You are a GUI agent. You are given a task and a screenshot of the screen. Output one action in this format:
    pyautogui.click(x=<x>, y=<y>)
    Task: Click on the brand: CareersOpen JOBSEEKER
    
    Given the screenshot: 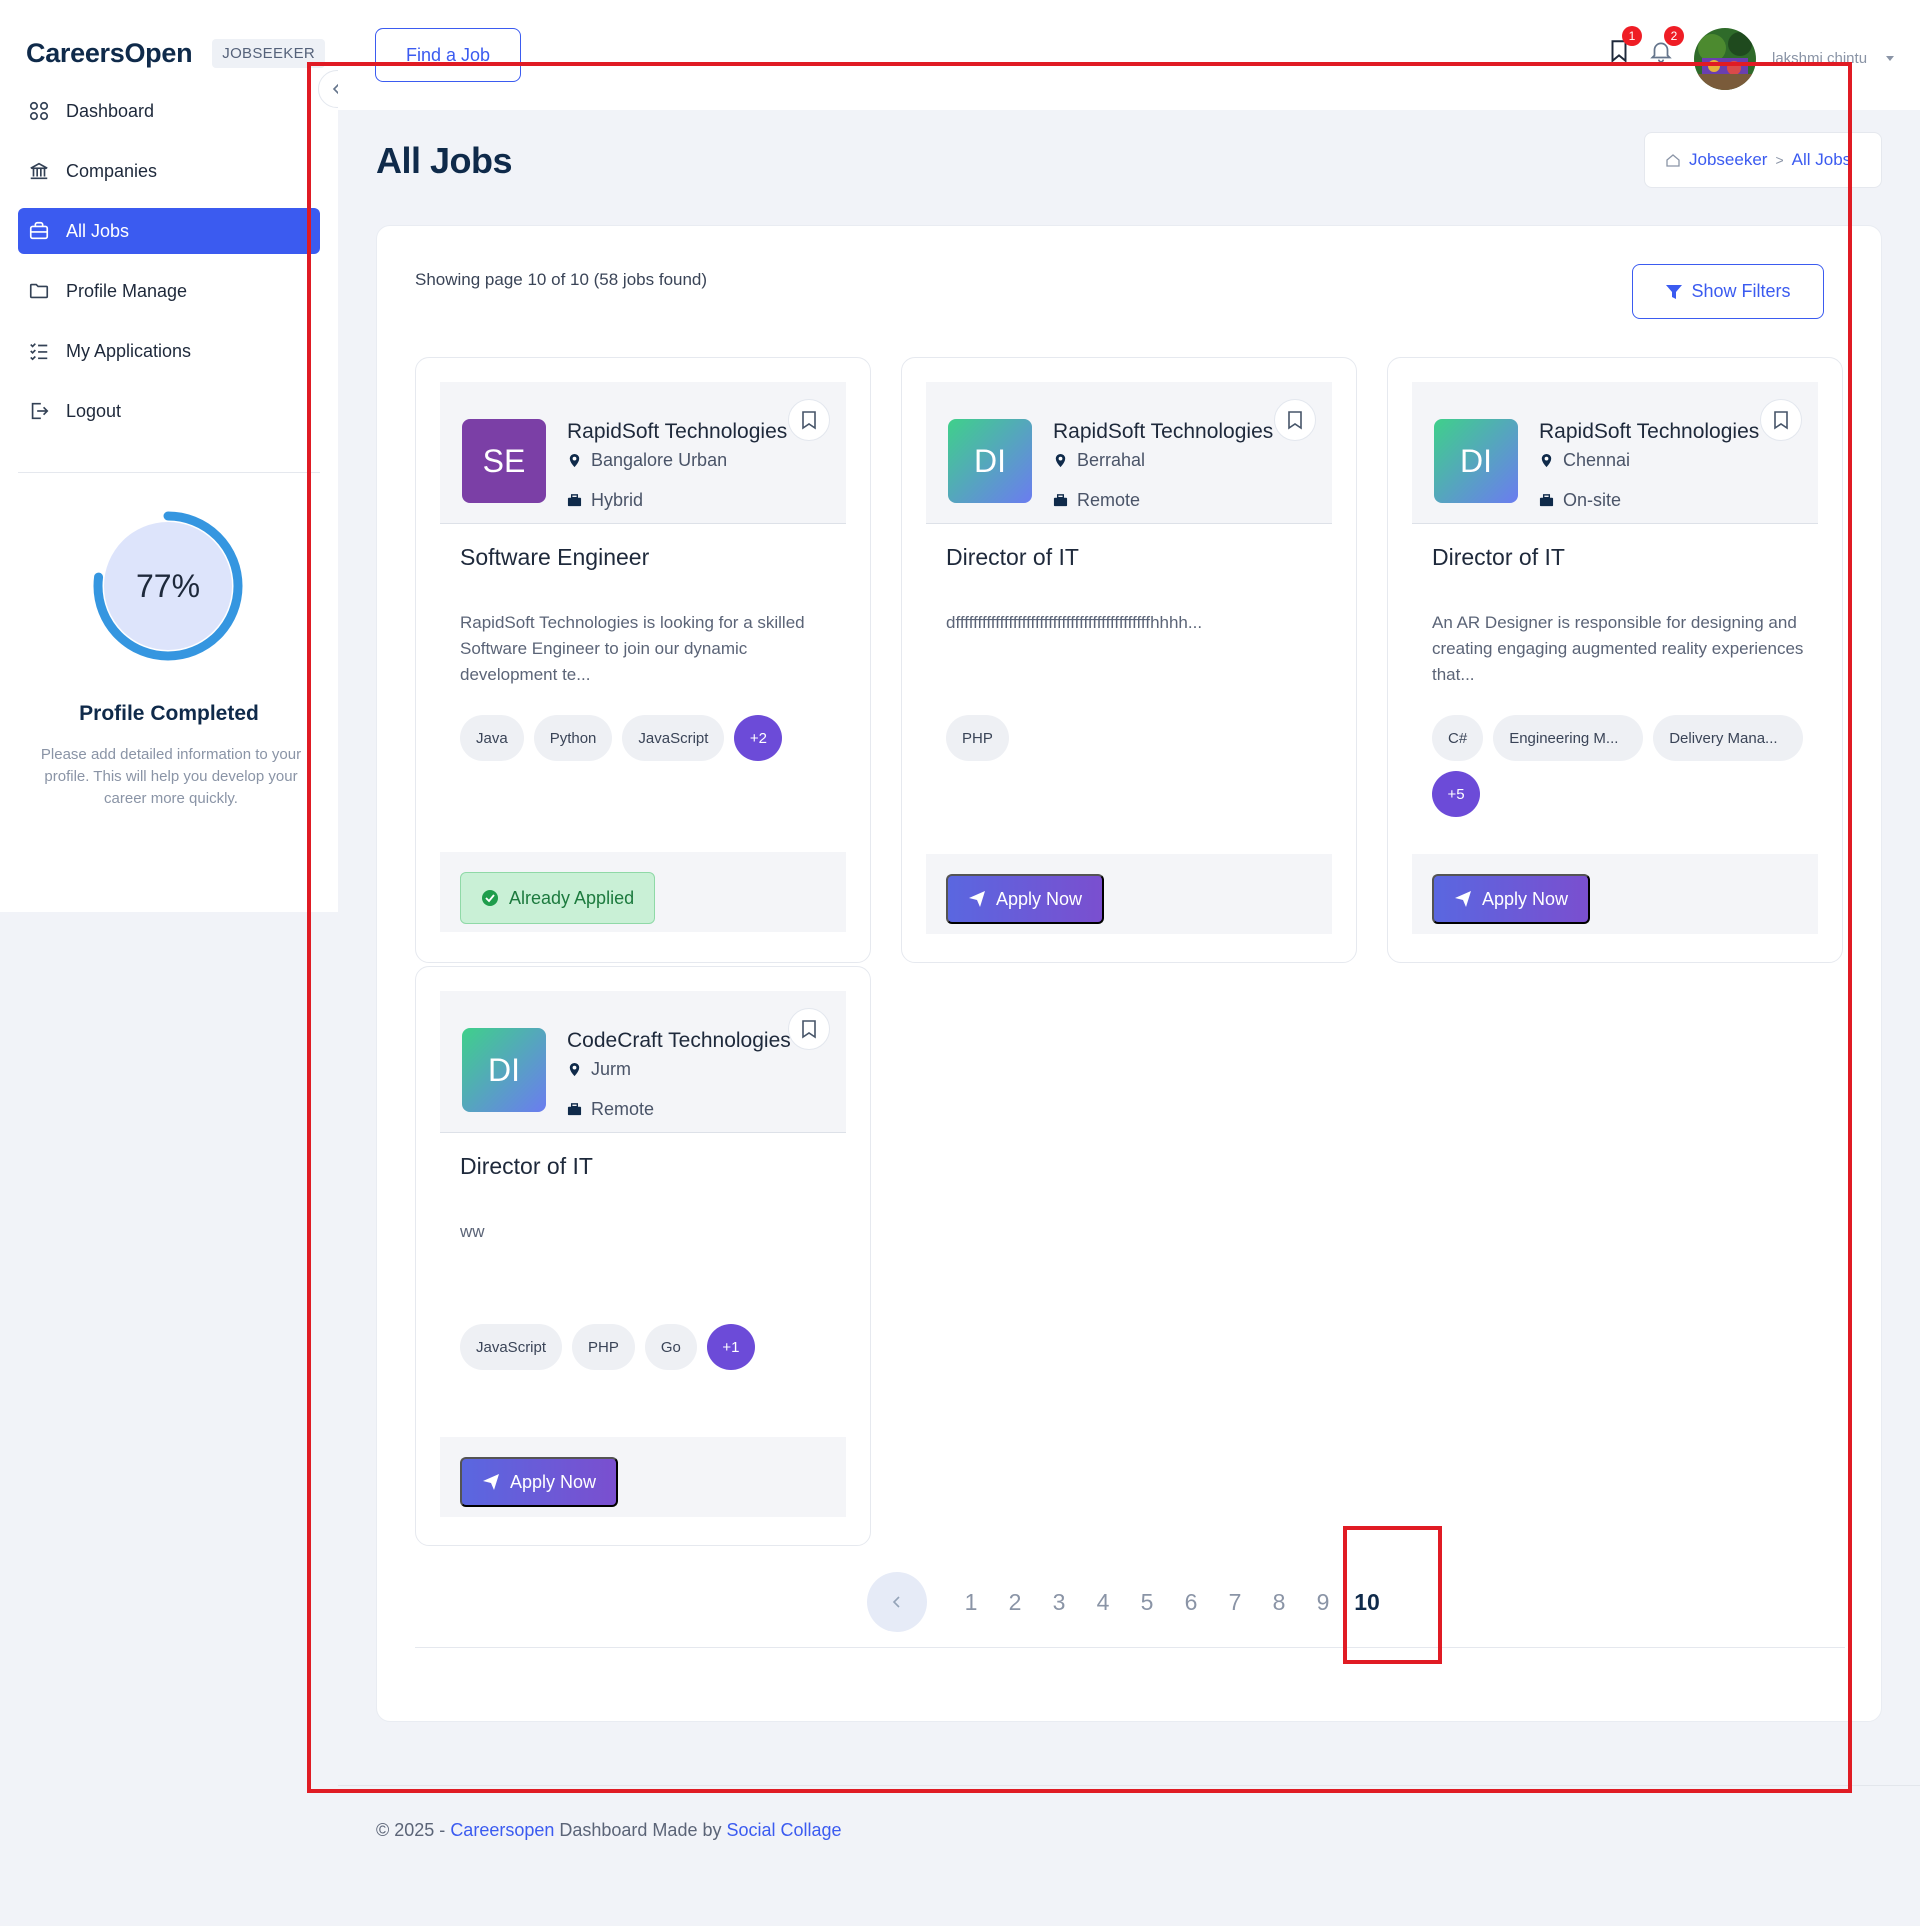 What is the action you would take?
    pyautogui.click(x=176, y=53)
    